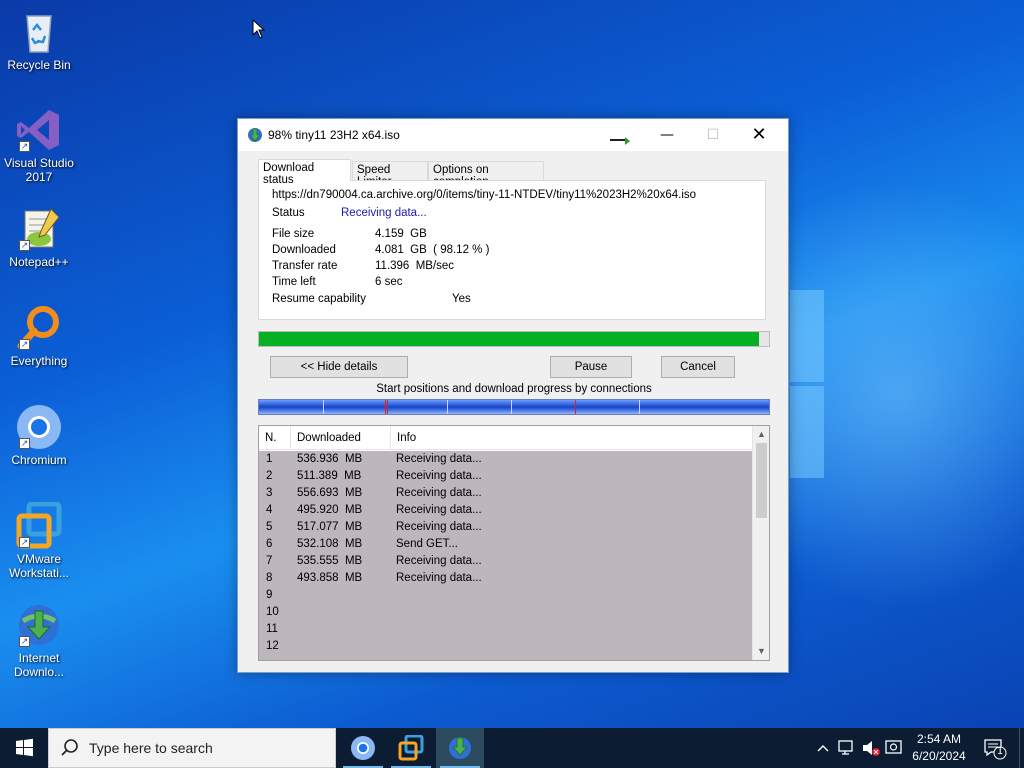  Describe the element at coordinates (1021, 748) in the screenshot. I see `show-desktop-button` at that location.